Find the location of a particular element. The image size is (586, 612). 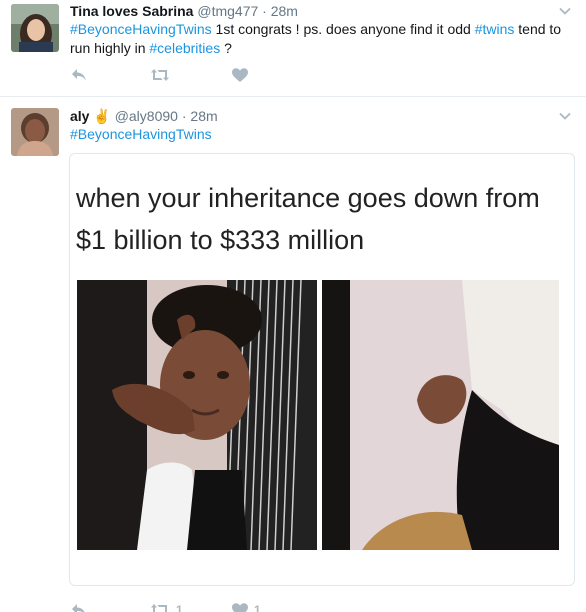

like-button is located at coordinates (240, 75).